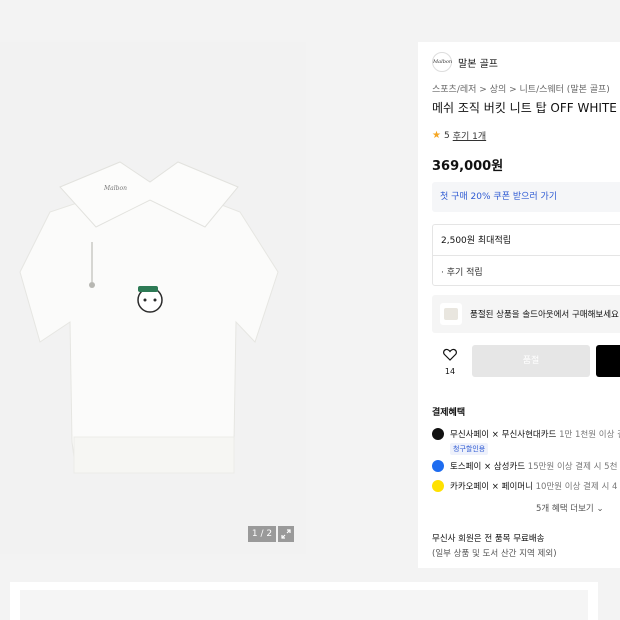 The width and height of the screenshot is (620, 620). Describe the element at coordinates (572, 467) in the screenshot. I see `benefit-detail: 15만원 이상 결제 시 5천` at that location.